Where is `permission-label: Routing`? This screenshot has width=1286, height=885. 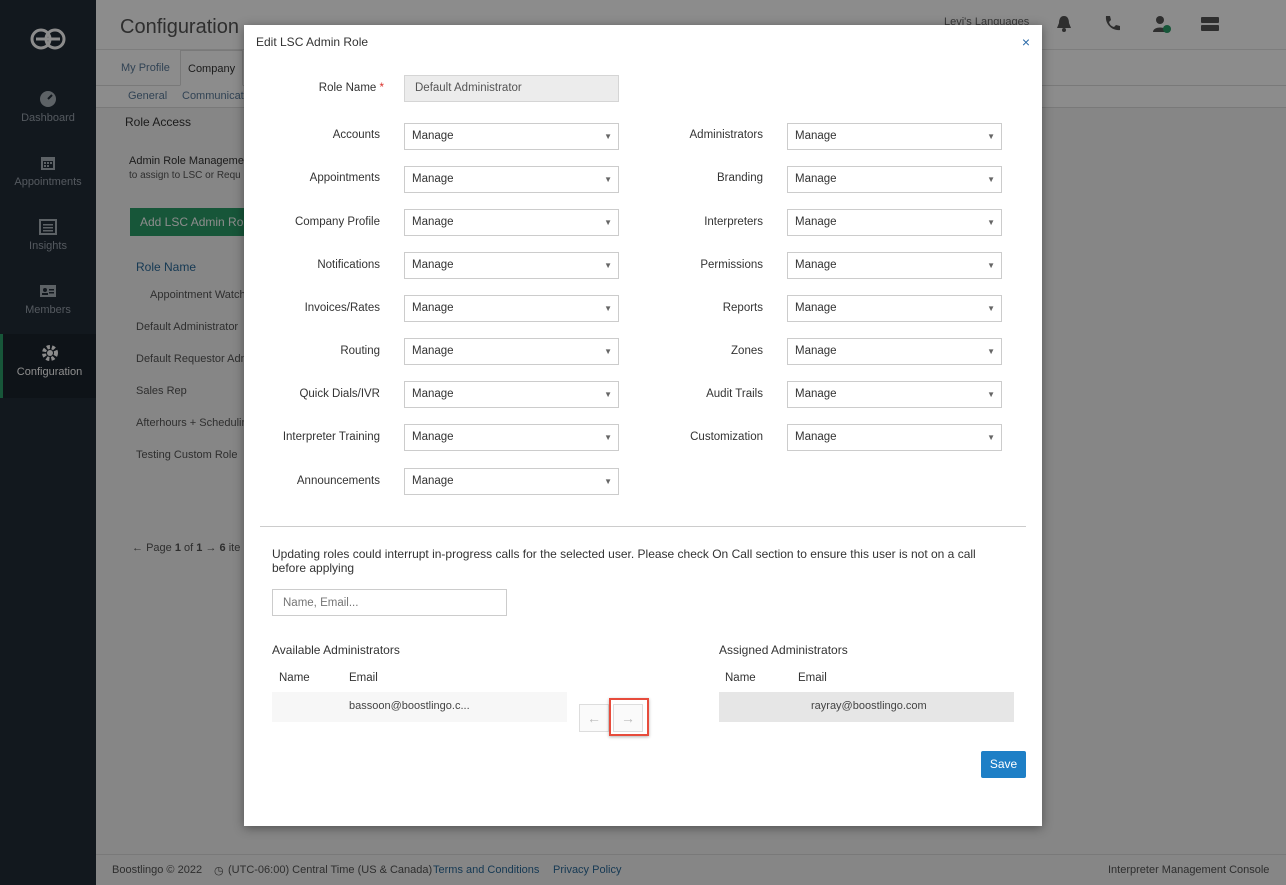 permission-label: Routing is located at coordinates (360, 351).